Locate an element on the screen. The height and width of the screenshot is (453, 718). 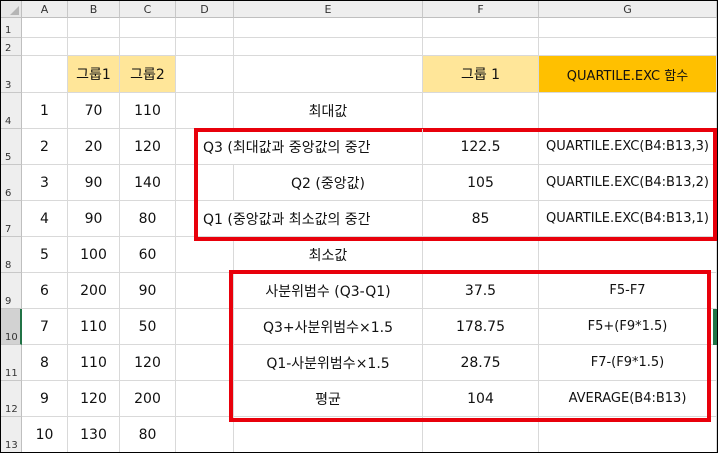
cell-b1 is located at coordinates (94, 28).